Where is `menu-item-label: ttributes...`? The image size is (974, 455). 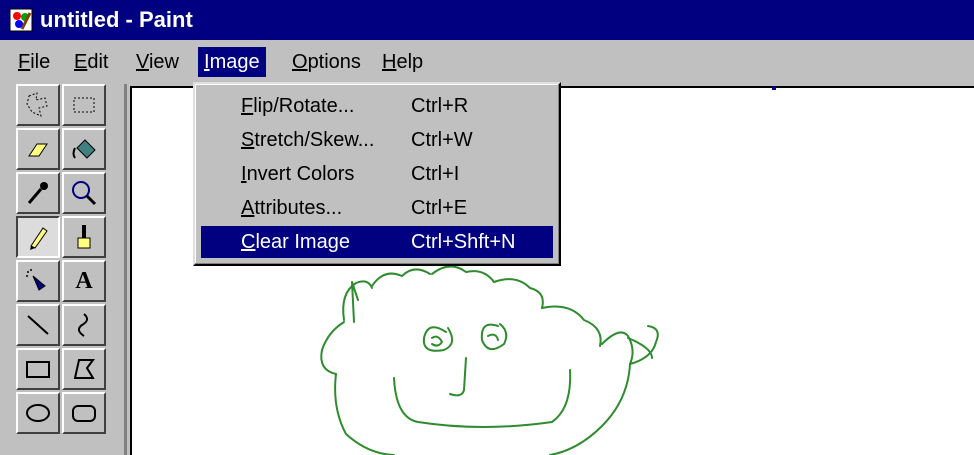
menu-item-label: ttributes... is located at coordinates (298, 208).